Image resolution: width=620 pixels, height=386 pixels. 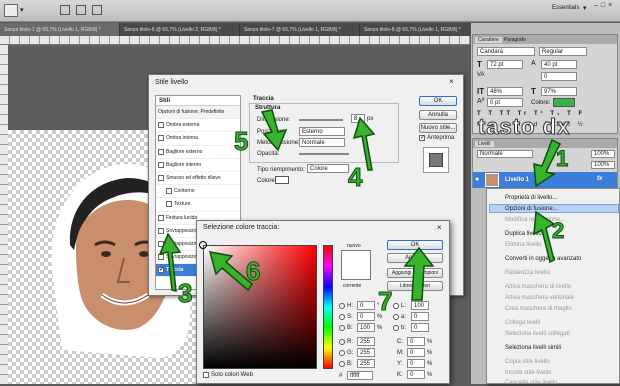 I want to click on annotation-number-3: 3, so click(x=185, y=293).